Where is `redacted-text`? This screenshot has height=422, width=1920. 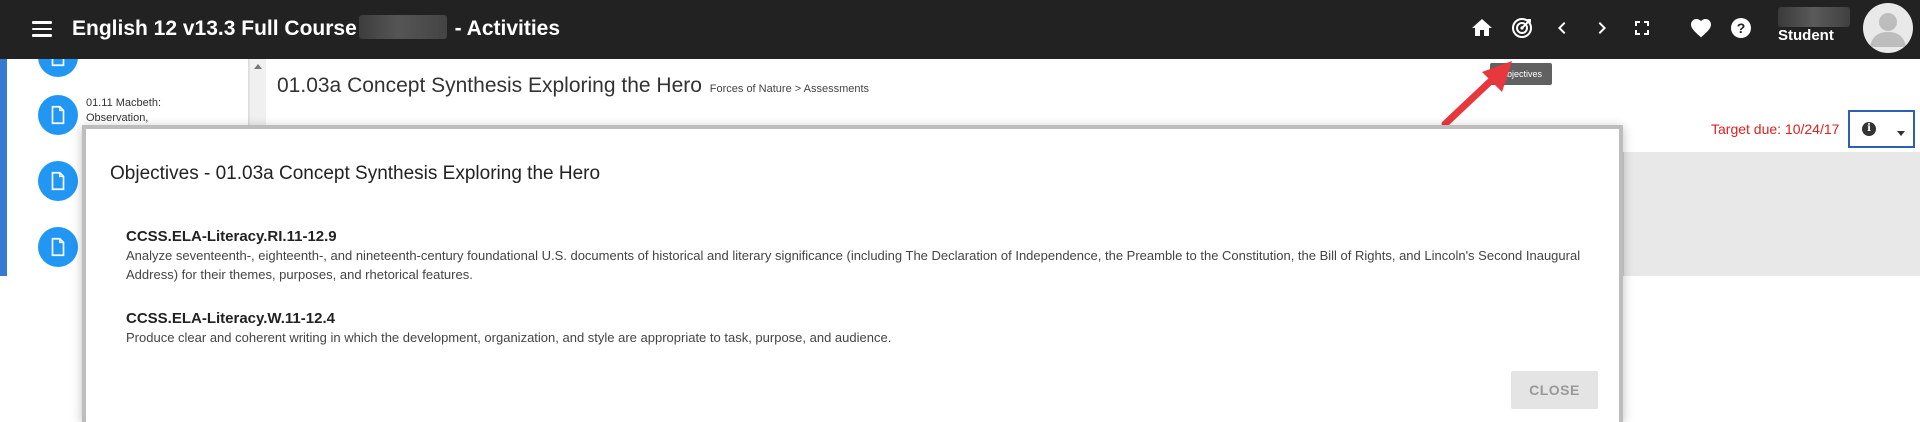
redacted-text is located at coordinates (402, 27).